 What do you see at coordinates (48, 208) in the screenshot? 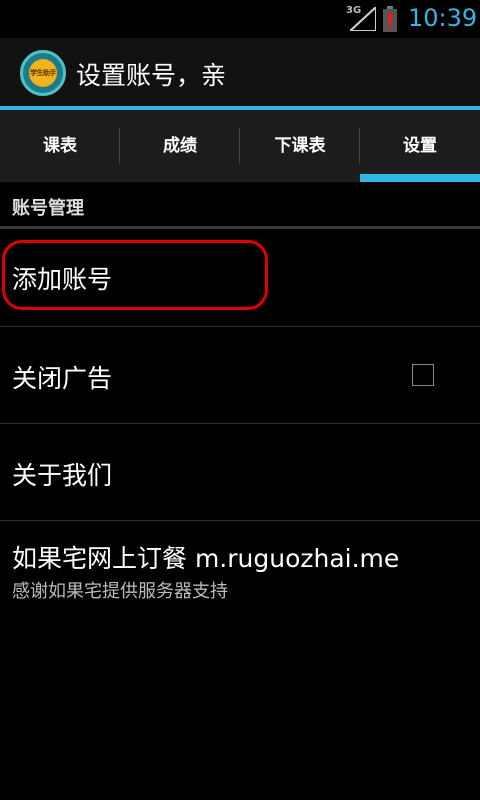
I see `section-header: 账号管理` at bounding box center [48, 208].